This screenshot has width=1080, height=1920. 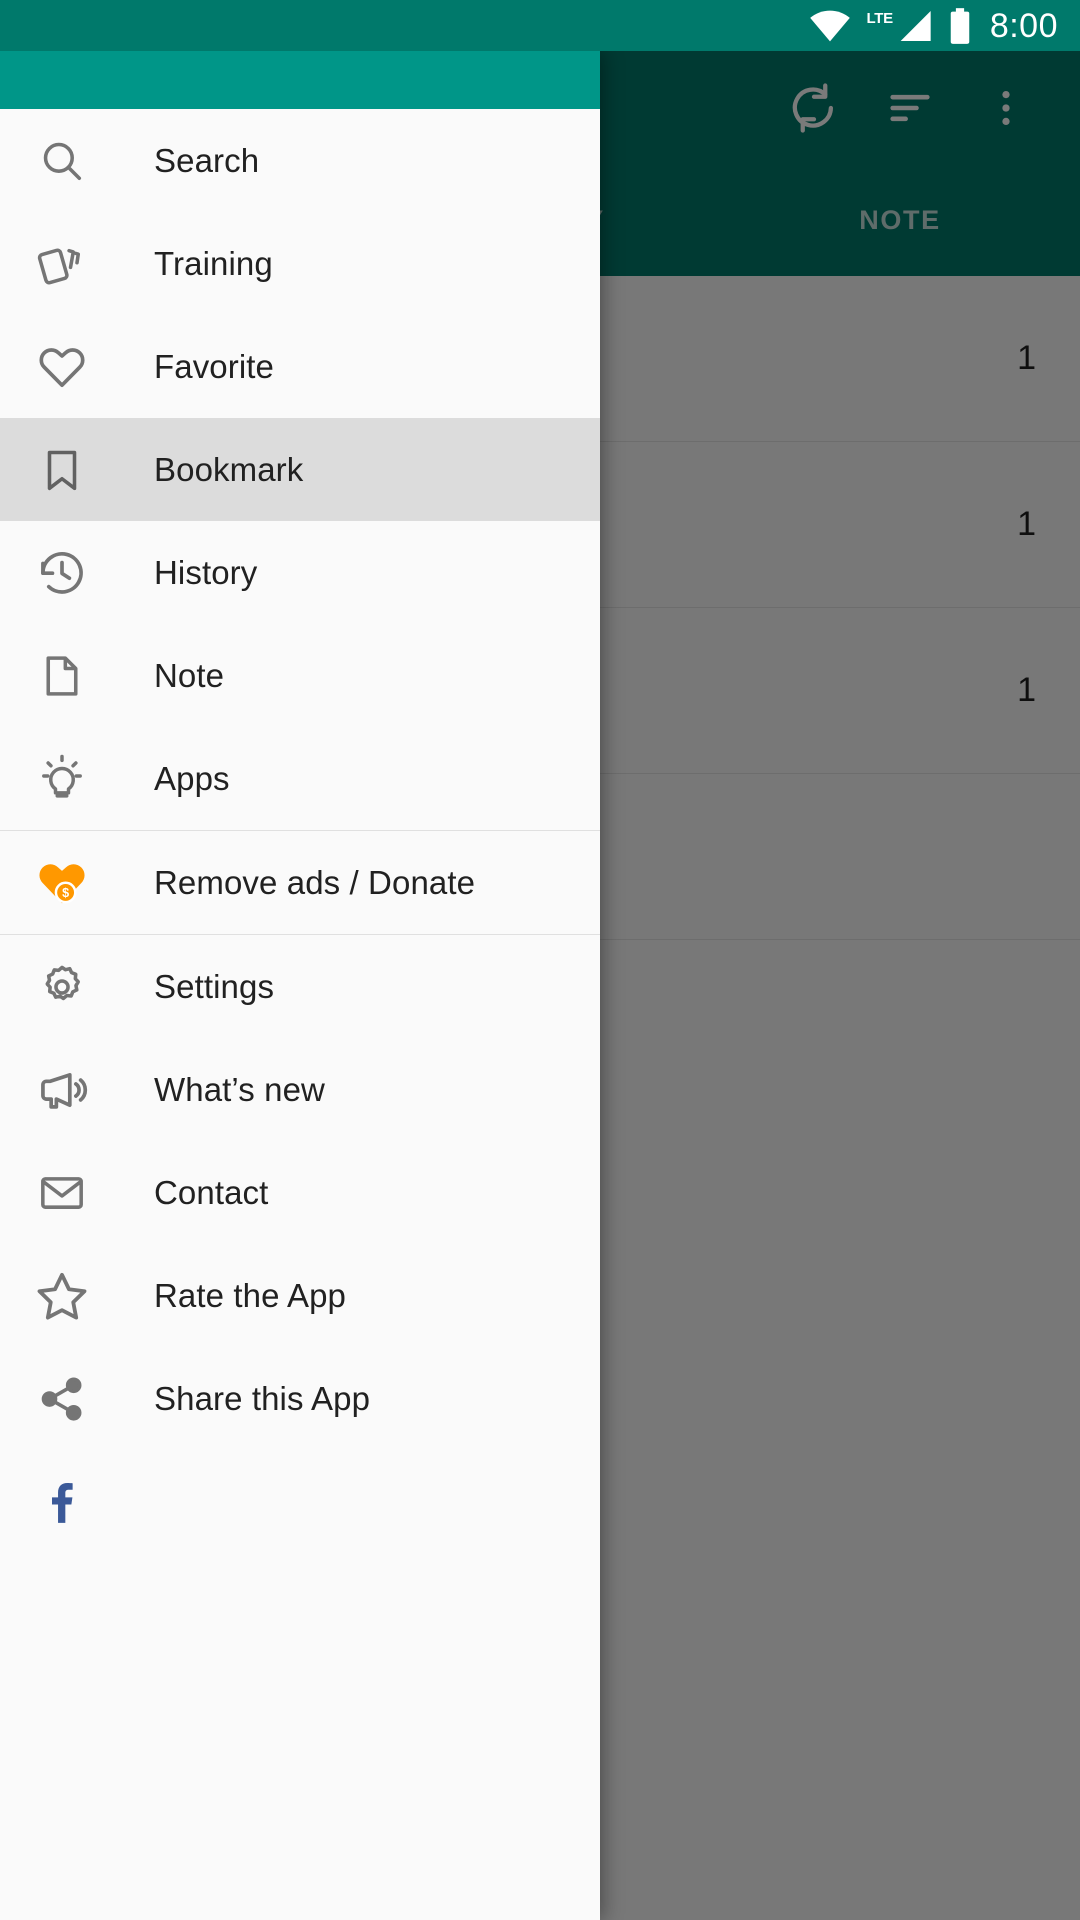 What do you see at coordinates (62, 779) in the screenshot?
I see `lightbulb-icon` at bounding box center [62, 779].